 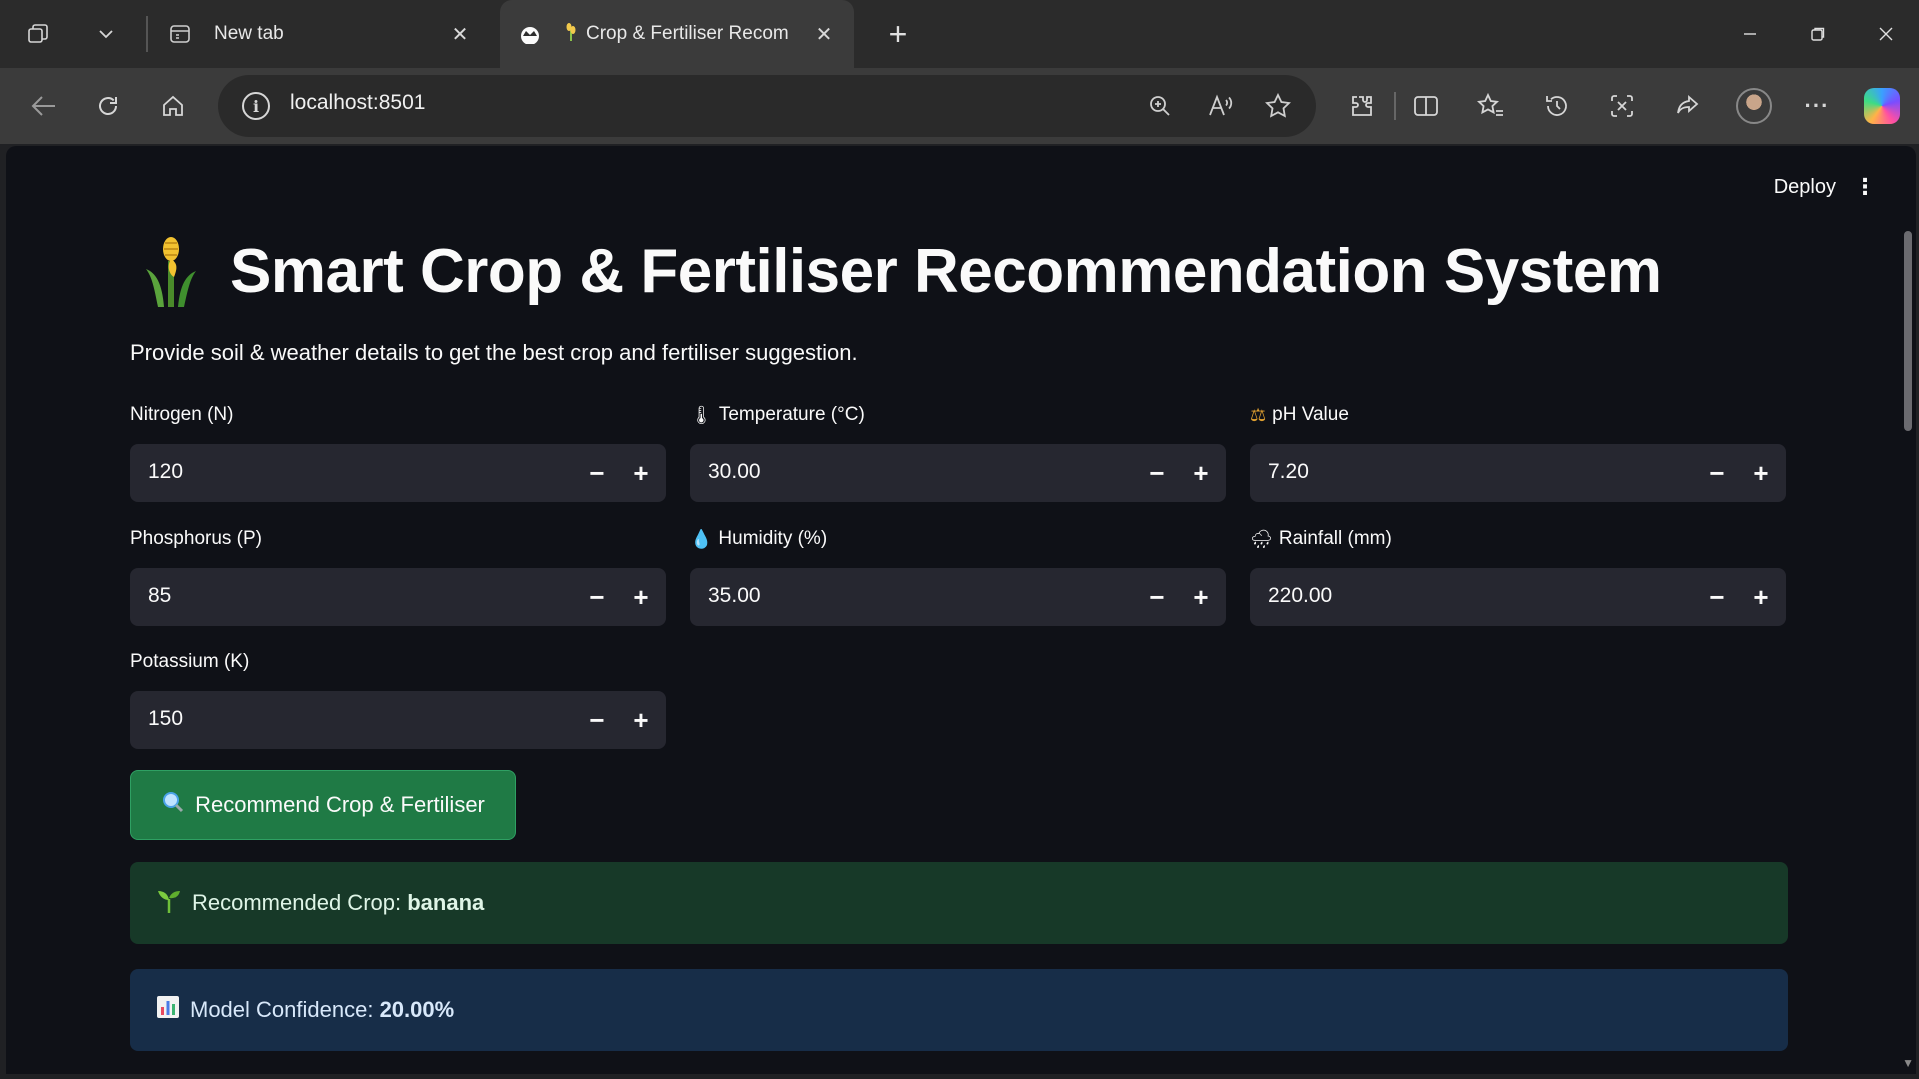 What do you see at coordinates (687, 33) in the screenshot?
I see `tab-title: Crop & Fertiliser Recom` at bounding box center [687, 33].